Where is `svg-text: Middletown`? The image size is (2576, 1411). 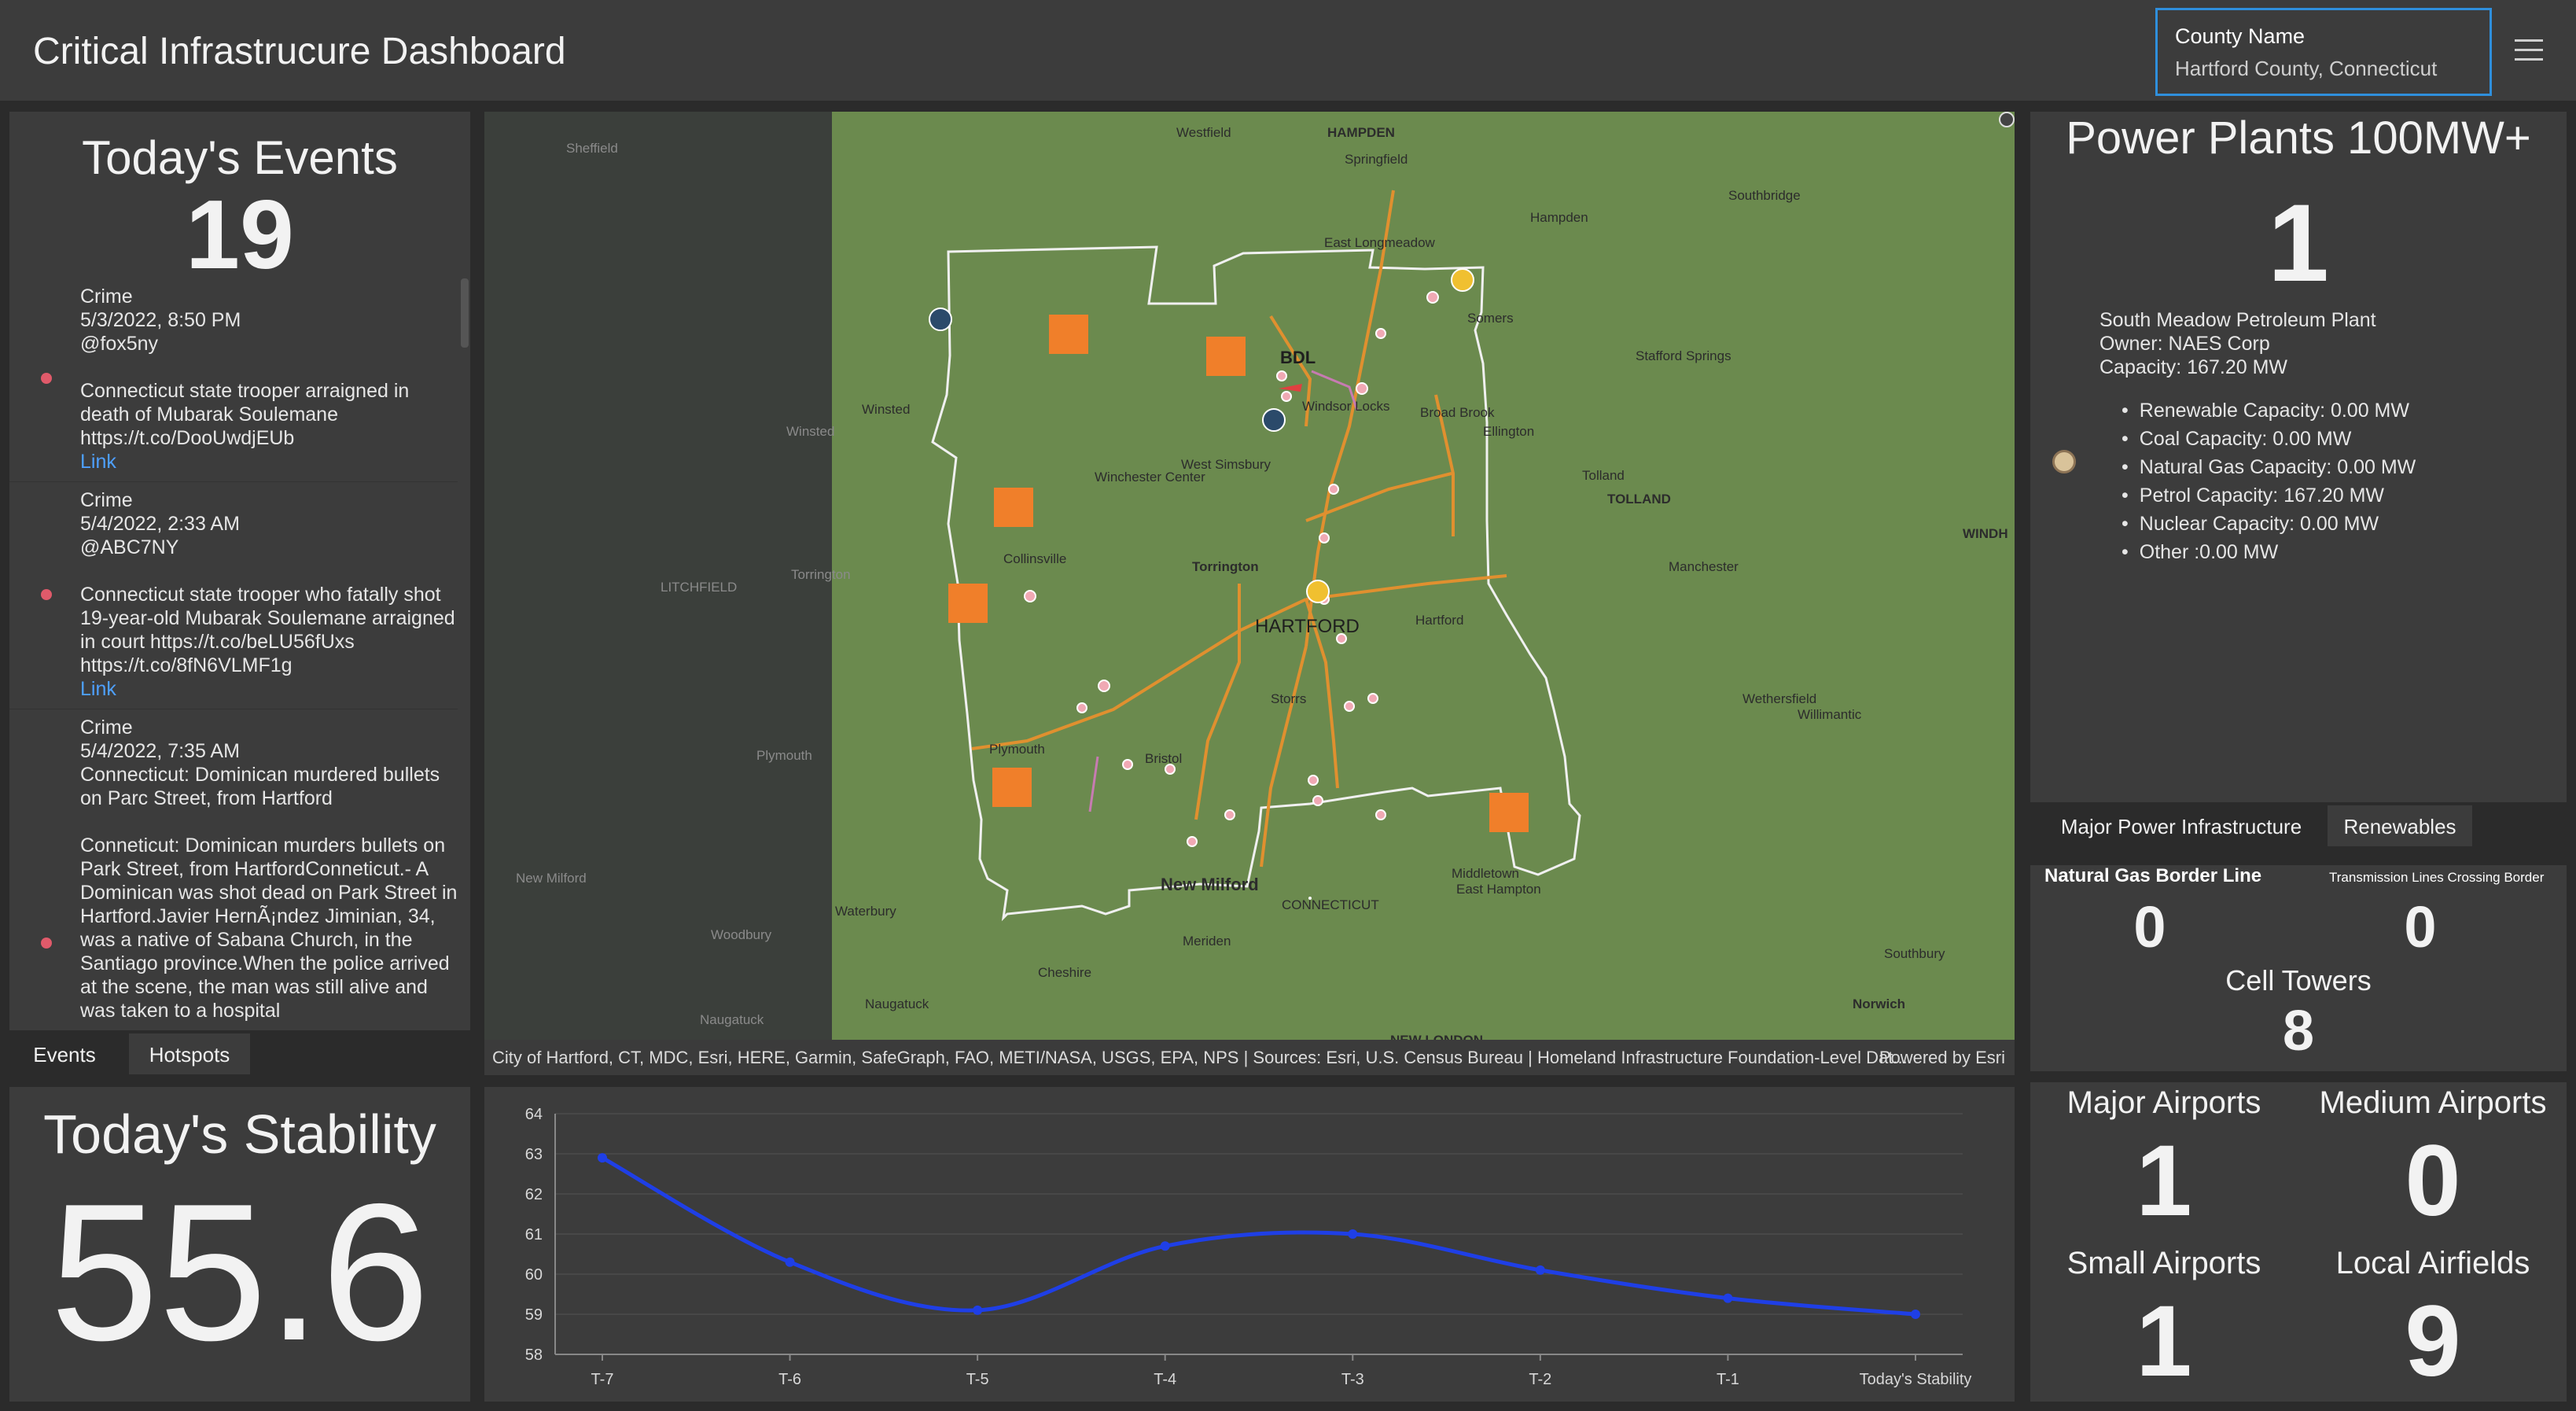 svg-text: Middletown is located at coordinates (1485, 873).